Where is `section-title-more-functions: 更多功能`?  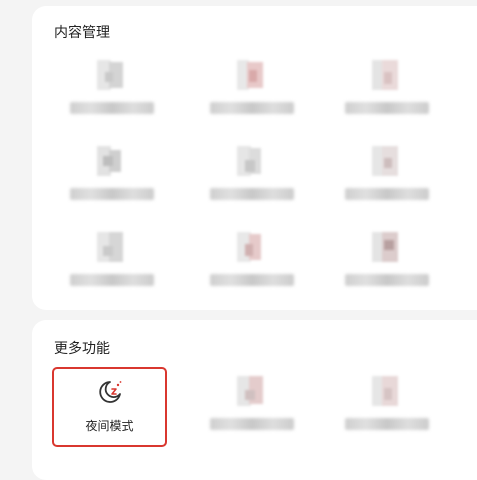 section-title-more-functions: 更多功能 is located at coordinates (82, 349).